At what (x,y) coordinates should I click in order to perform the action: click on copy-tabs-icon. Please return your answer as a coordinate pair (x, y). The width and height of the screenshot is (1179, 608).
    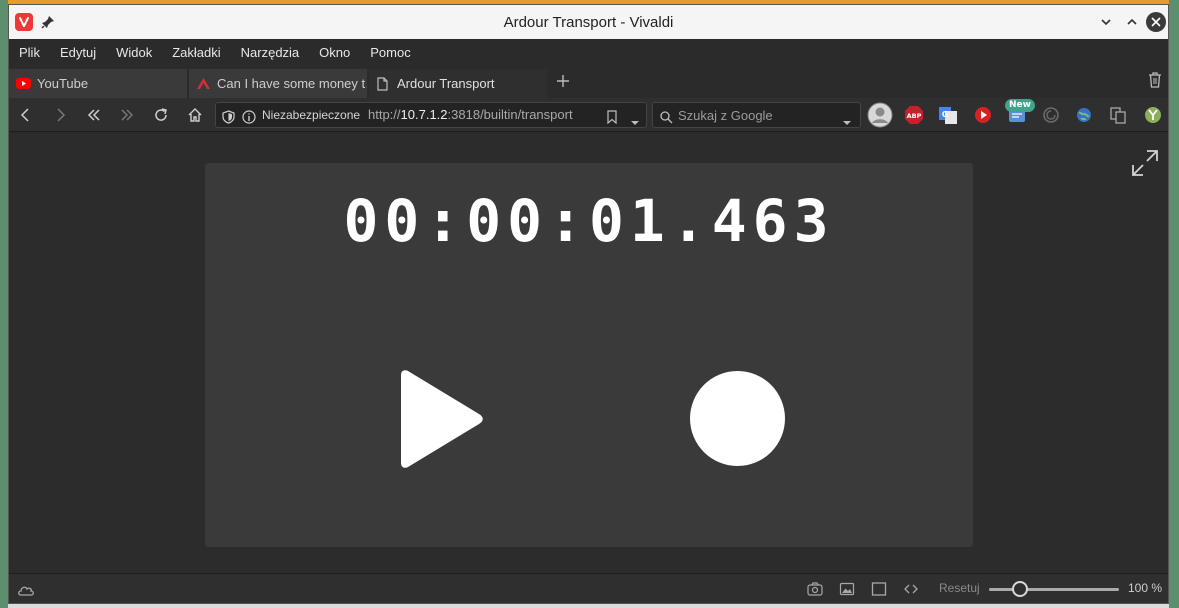
    Looking at the image, I should click on (1118, 115).